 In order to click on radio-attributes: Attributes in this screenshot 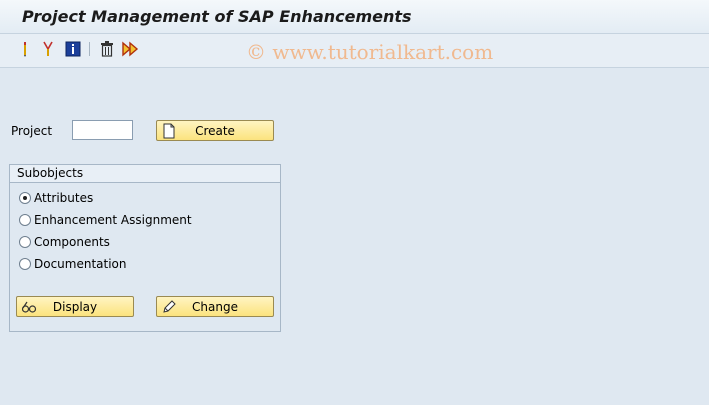, I will do `click(56, 198)`.